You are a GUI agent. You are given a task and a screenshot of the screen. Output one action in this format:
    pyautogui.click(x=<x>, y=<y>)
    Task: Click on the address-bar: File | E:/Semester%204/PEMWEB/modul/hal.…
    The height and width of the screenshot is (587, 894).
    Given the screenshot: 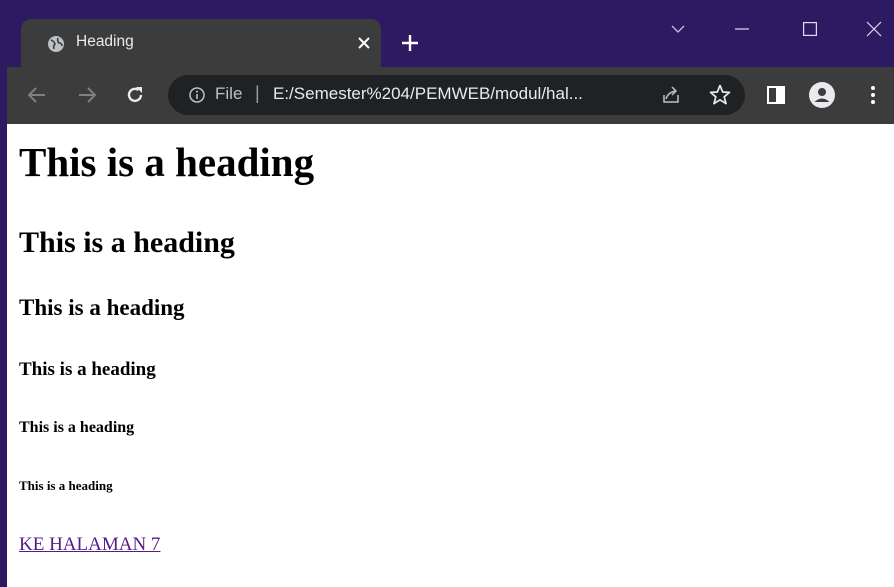 What is the action you would take?
    pyautogui.click(x=456, y=95)
    